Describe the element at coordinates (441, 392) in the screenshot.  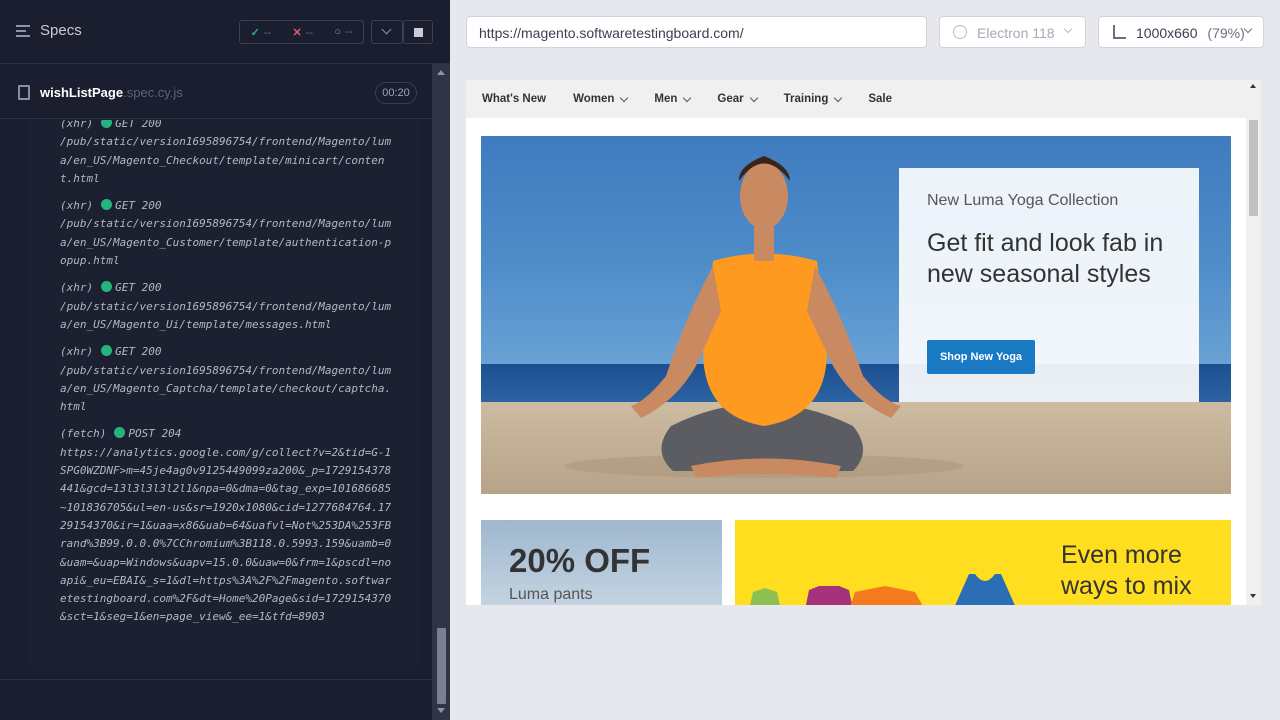
I see `log-scrollbar` at that location.